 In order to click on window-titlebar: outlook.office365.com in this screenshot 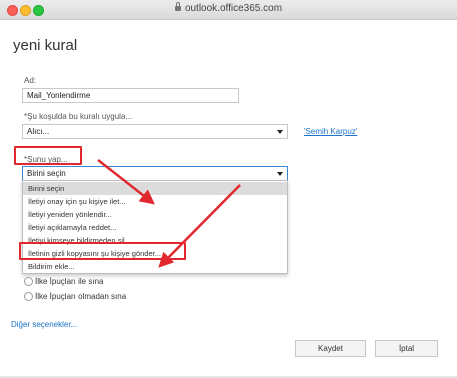, I will do `click(228, 10)`.